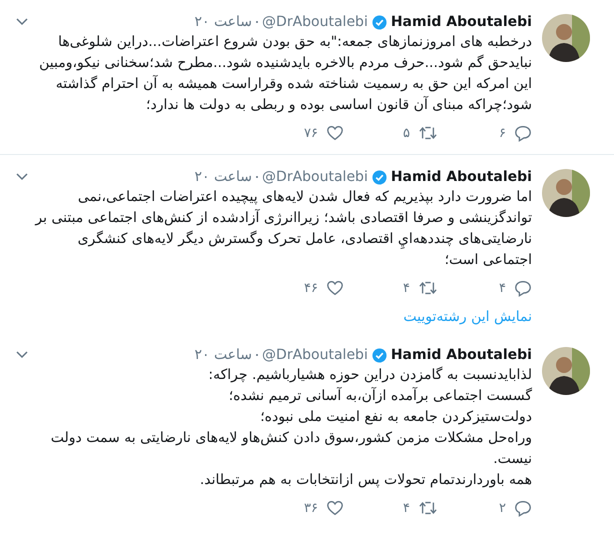  Describe the element at coordinates (317, 133) in the screenshot. I see `like-button: ۷۶` at that location.